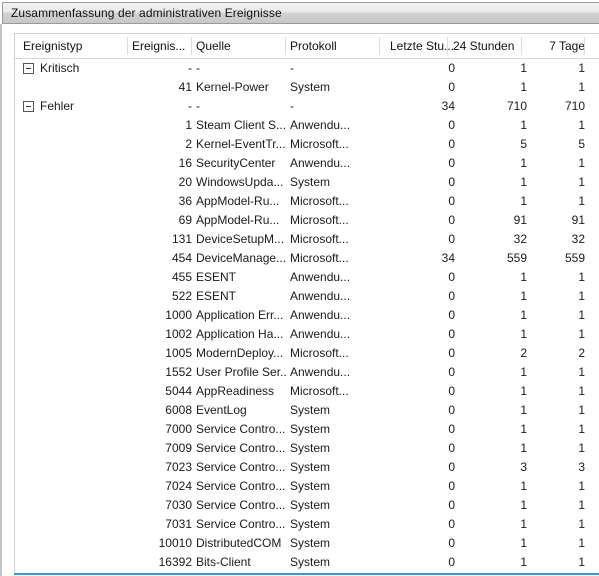 Image resolution: width=599 pixels, height=576 pixels. I want to click on table-row: 1552 User Profile Ser... Anwendu... 0 1 1, so click(307, 372).